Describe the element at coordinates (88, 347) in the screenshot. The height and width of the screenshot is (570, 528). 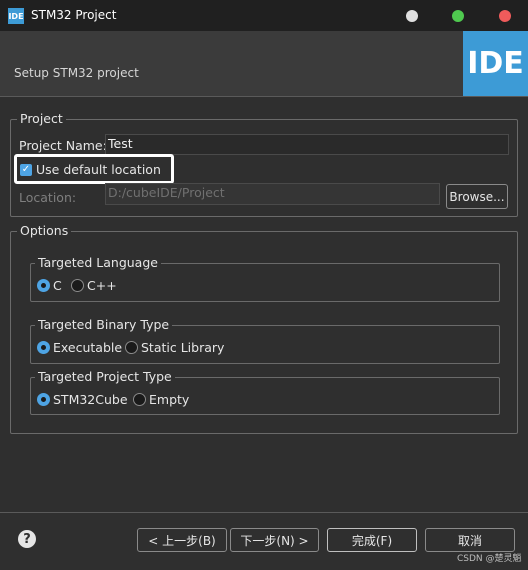
I see `radio-binary-executable-label: Executable` at that location.